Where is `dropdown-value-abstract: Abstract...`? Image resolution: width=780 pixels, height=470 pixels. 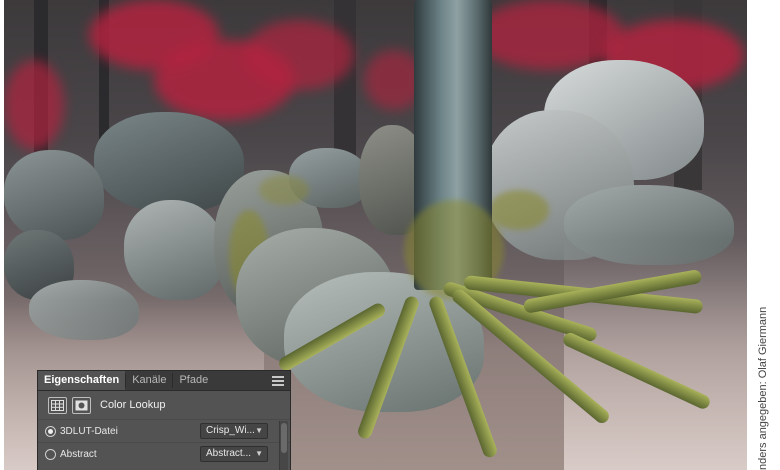 dropdown-value-abstract: Abstract... is located at coordinates (229, 453).